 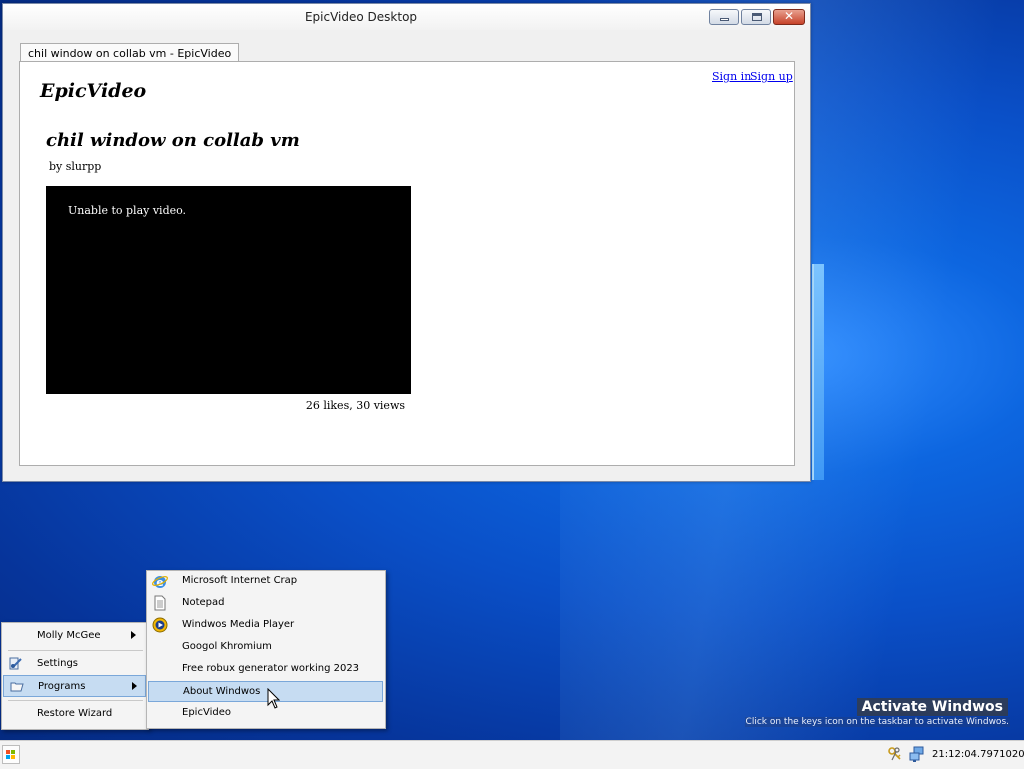 I want to click on player-error-message: Unable to play video., so click(x=127, y=210).